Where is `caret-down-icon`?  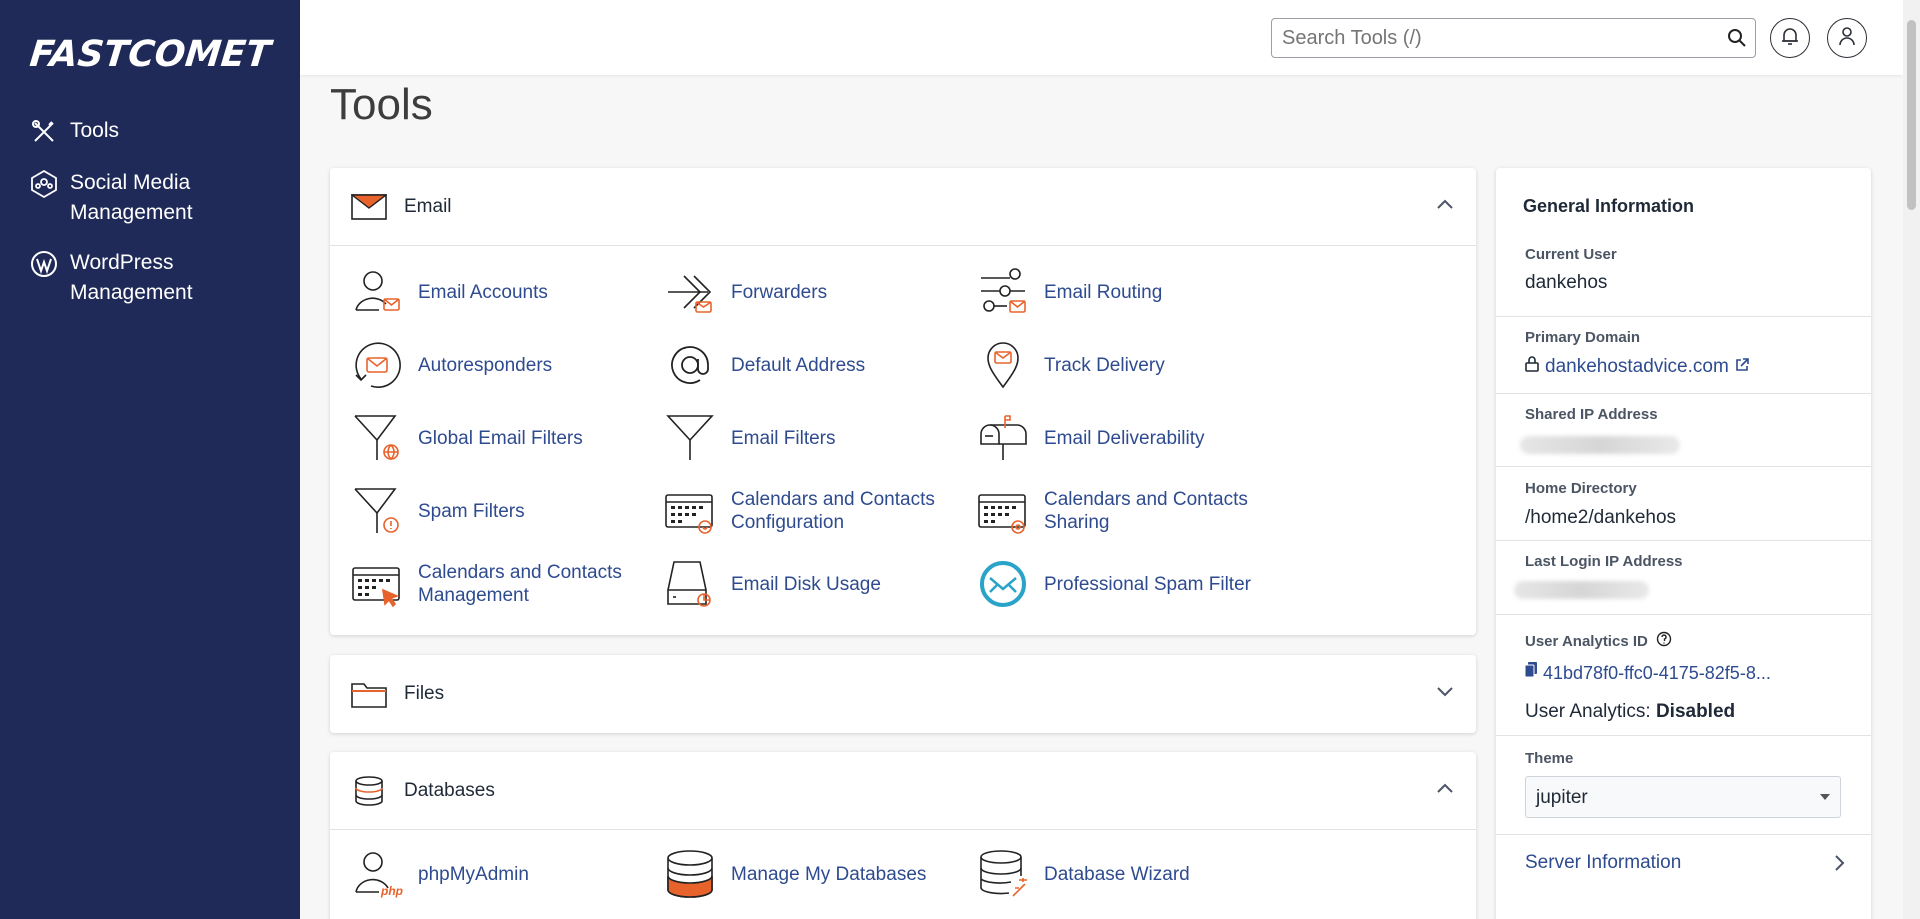
caret-down-icon is located at coordinates (1825, 797).